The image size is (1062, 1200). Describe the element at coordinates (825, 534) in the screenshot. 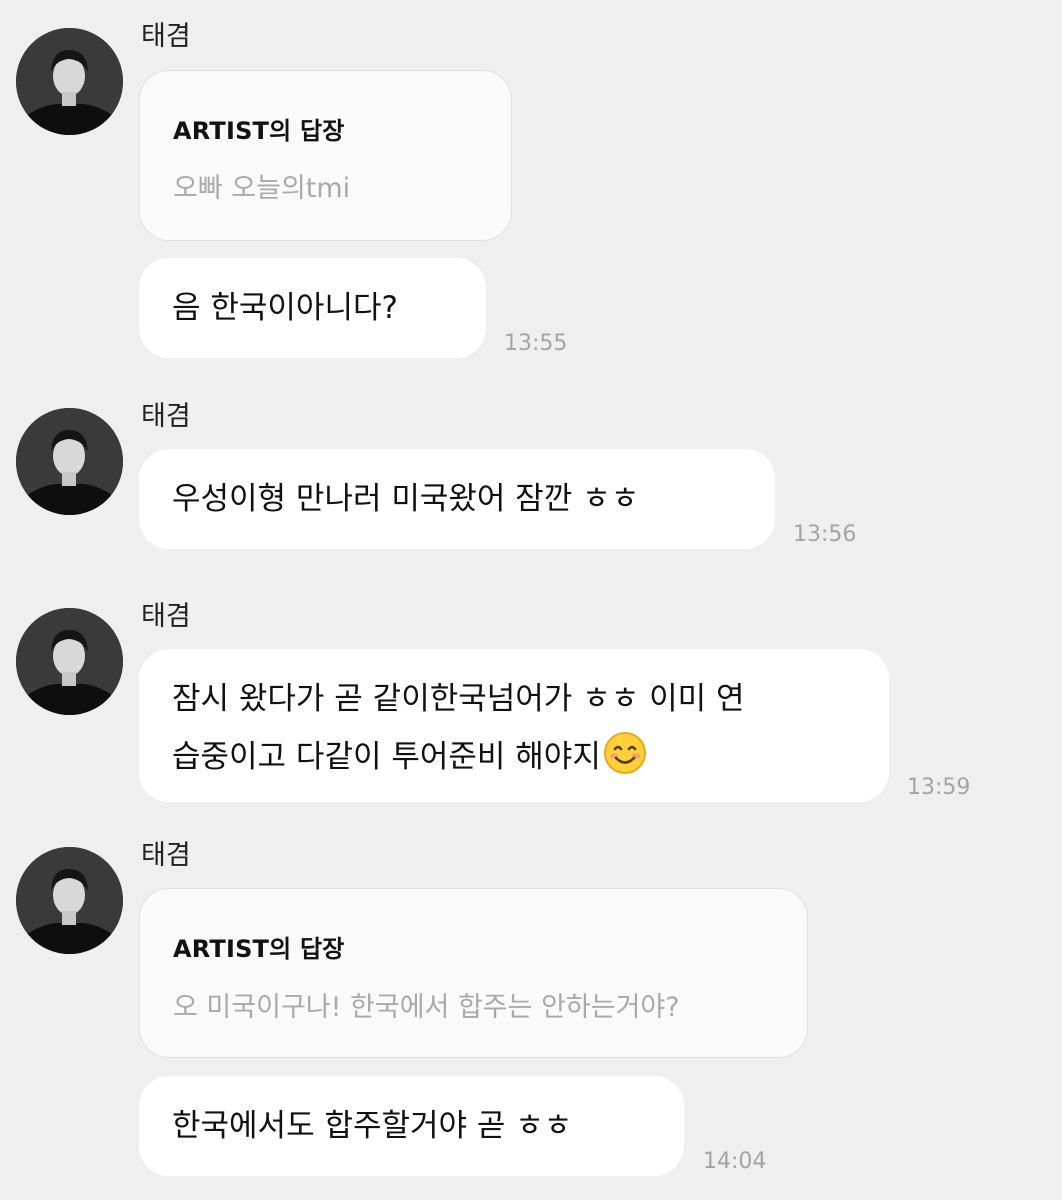

I see `message-time: 13:56` at that location.